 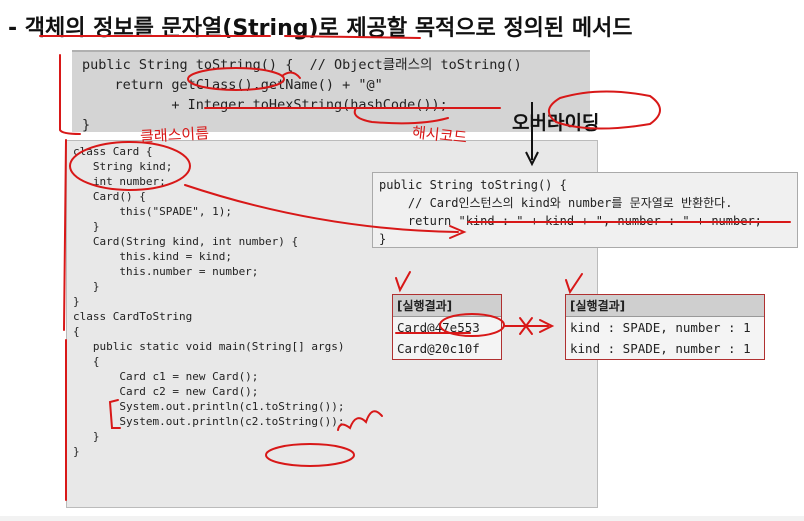 I want to click on hash-curve, so click(x=401, y=116).